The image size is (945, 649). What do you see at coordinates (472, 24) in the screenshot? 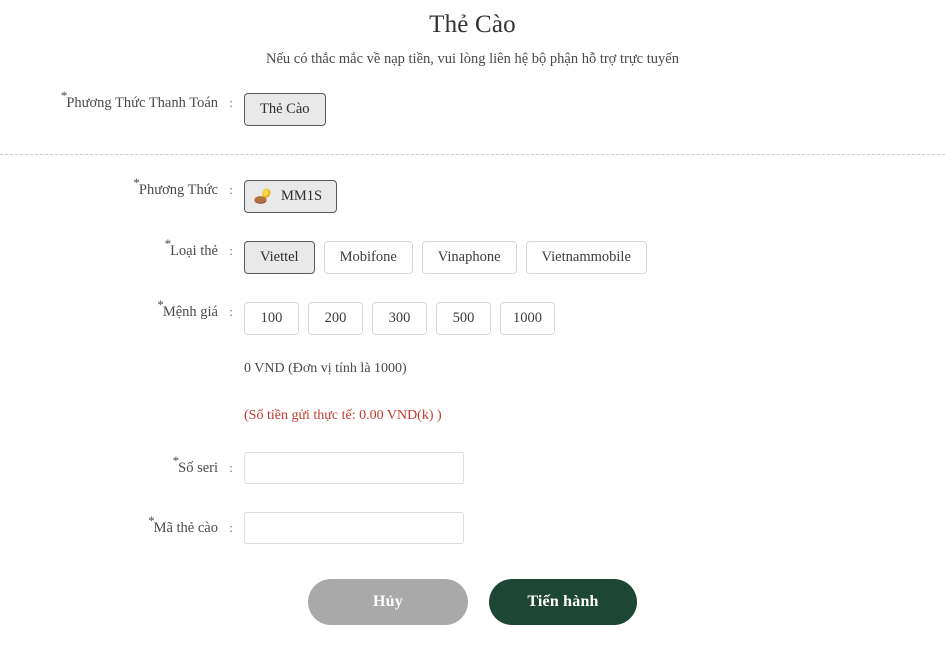
I see `page-title: Thẻ Cào` at bounding box center [472, 24].